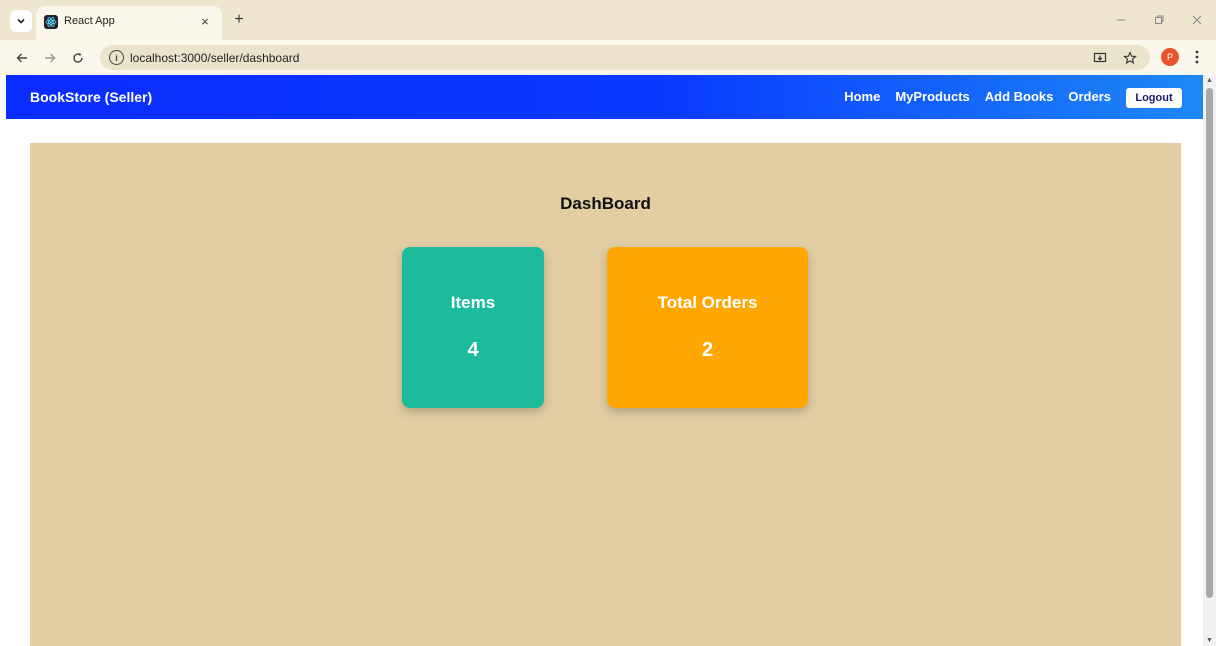 This screenshot has width=1216, height=646. What do you see at coordinates (91, 97) in the screenshot?
I see `brand-title: BookStore (Seller)` at bounding box center [91, 97].